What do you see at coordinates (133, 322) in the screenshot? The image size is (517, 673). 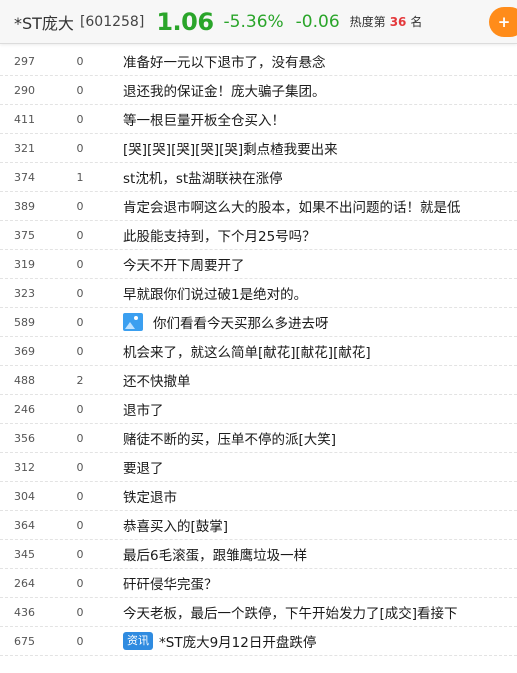 I see `image-icon` at bounding box center [133, 322].